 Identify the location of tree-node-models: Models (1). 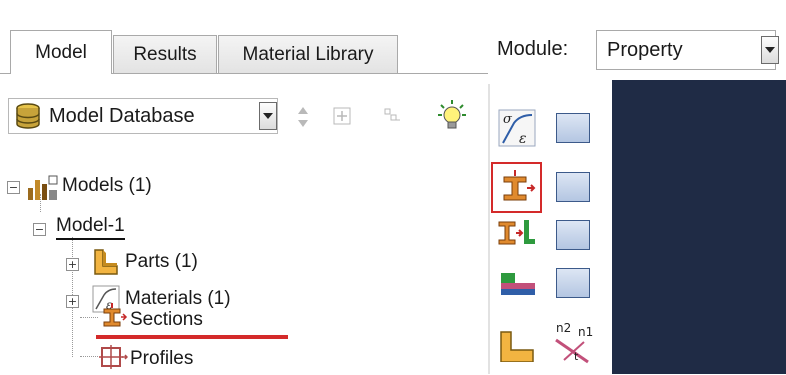
(107, 186).